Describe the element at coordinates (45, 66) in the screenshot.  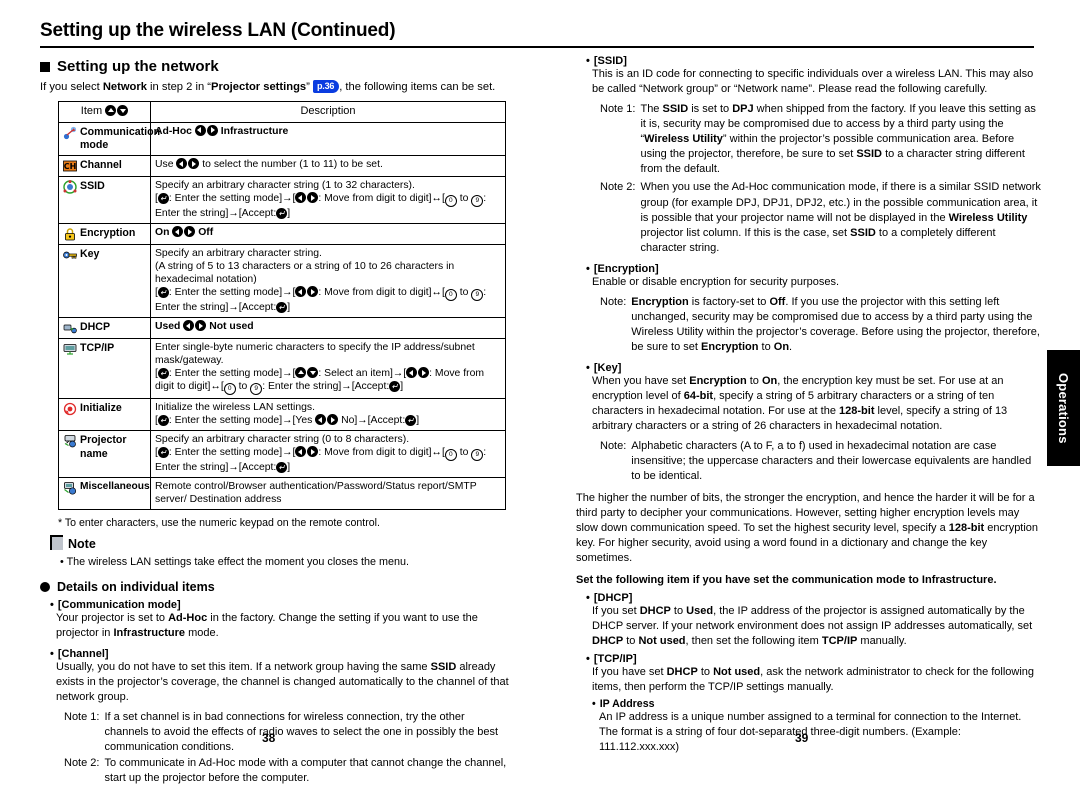
I see `square-bullet-icon` at that location.